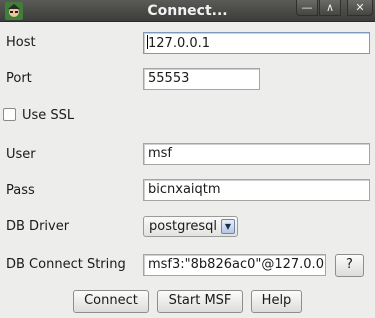  What do you see at coordinates (330, 8) in the screenshot?
I see `maximize-button: ∧` at bounding box center [330, 8].